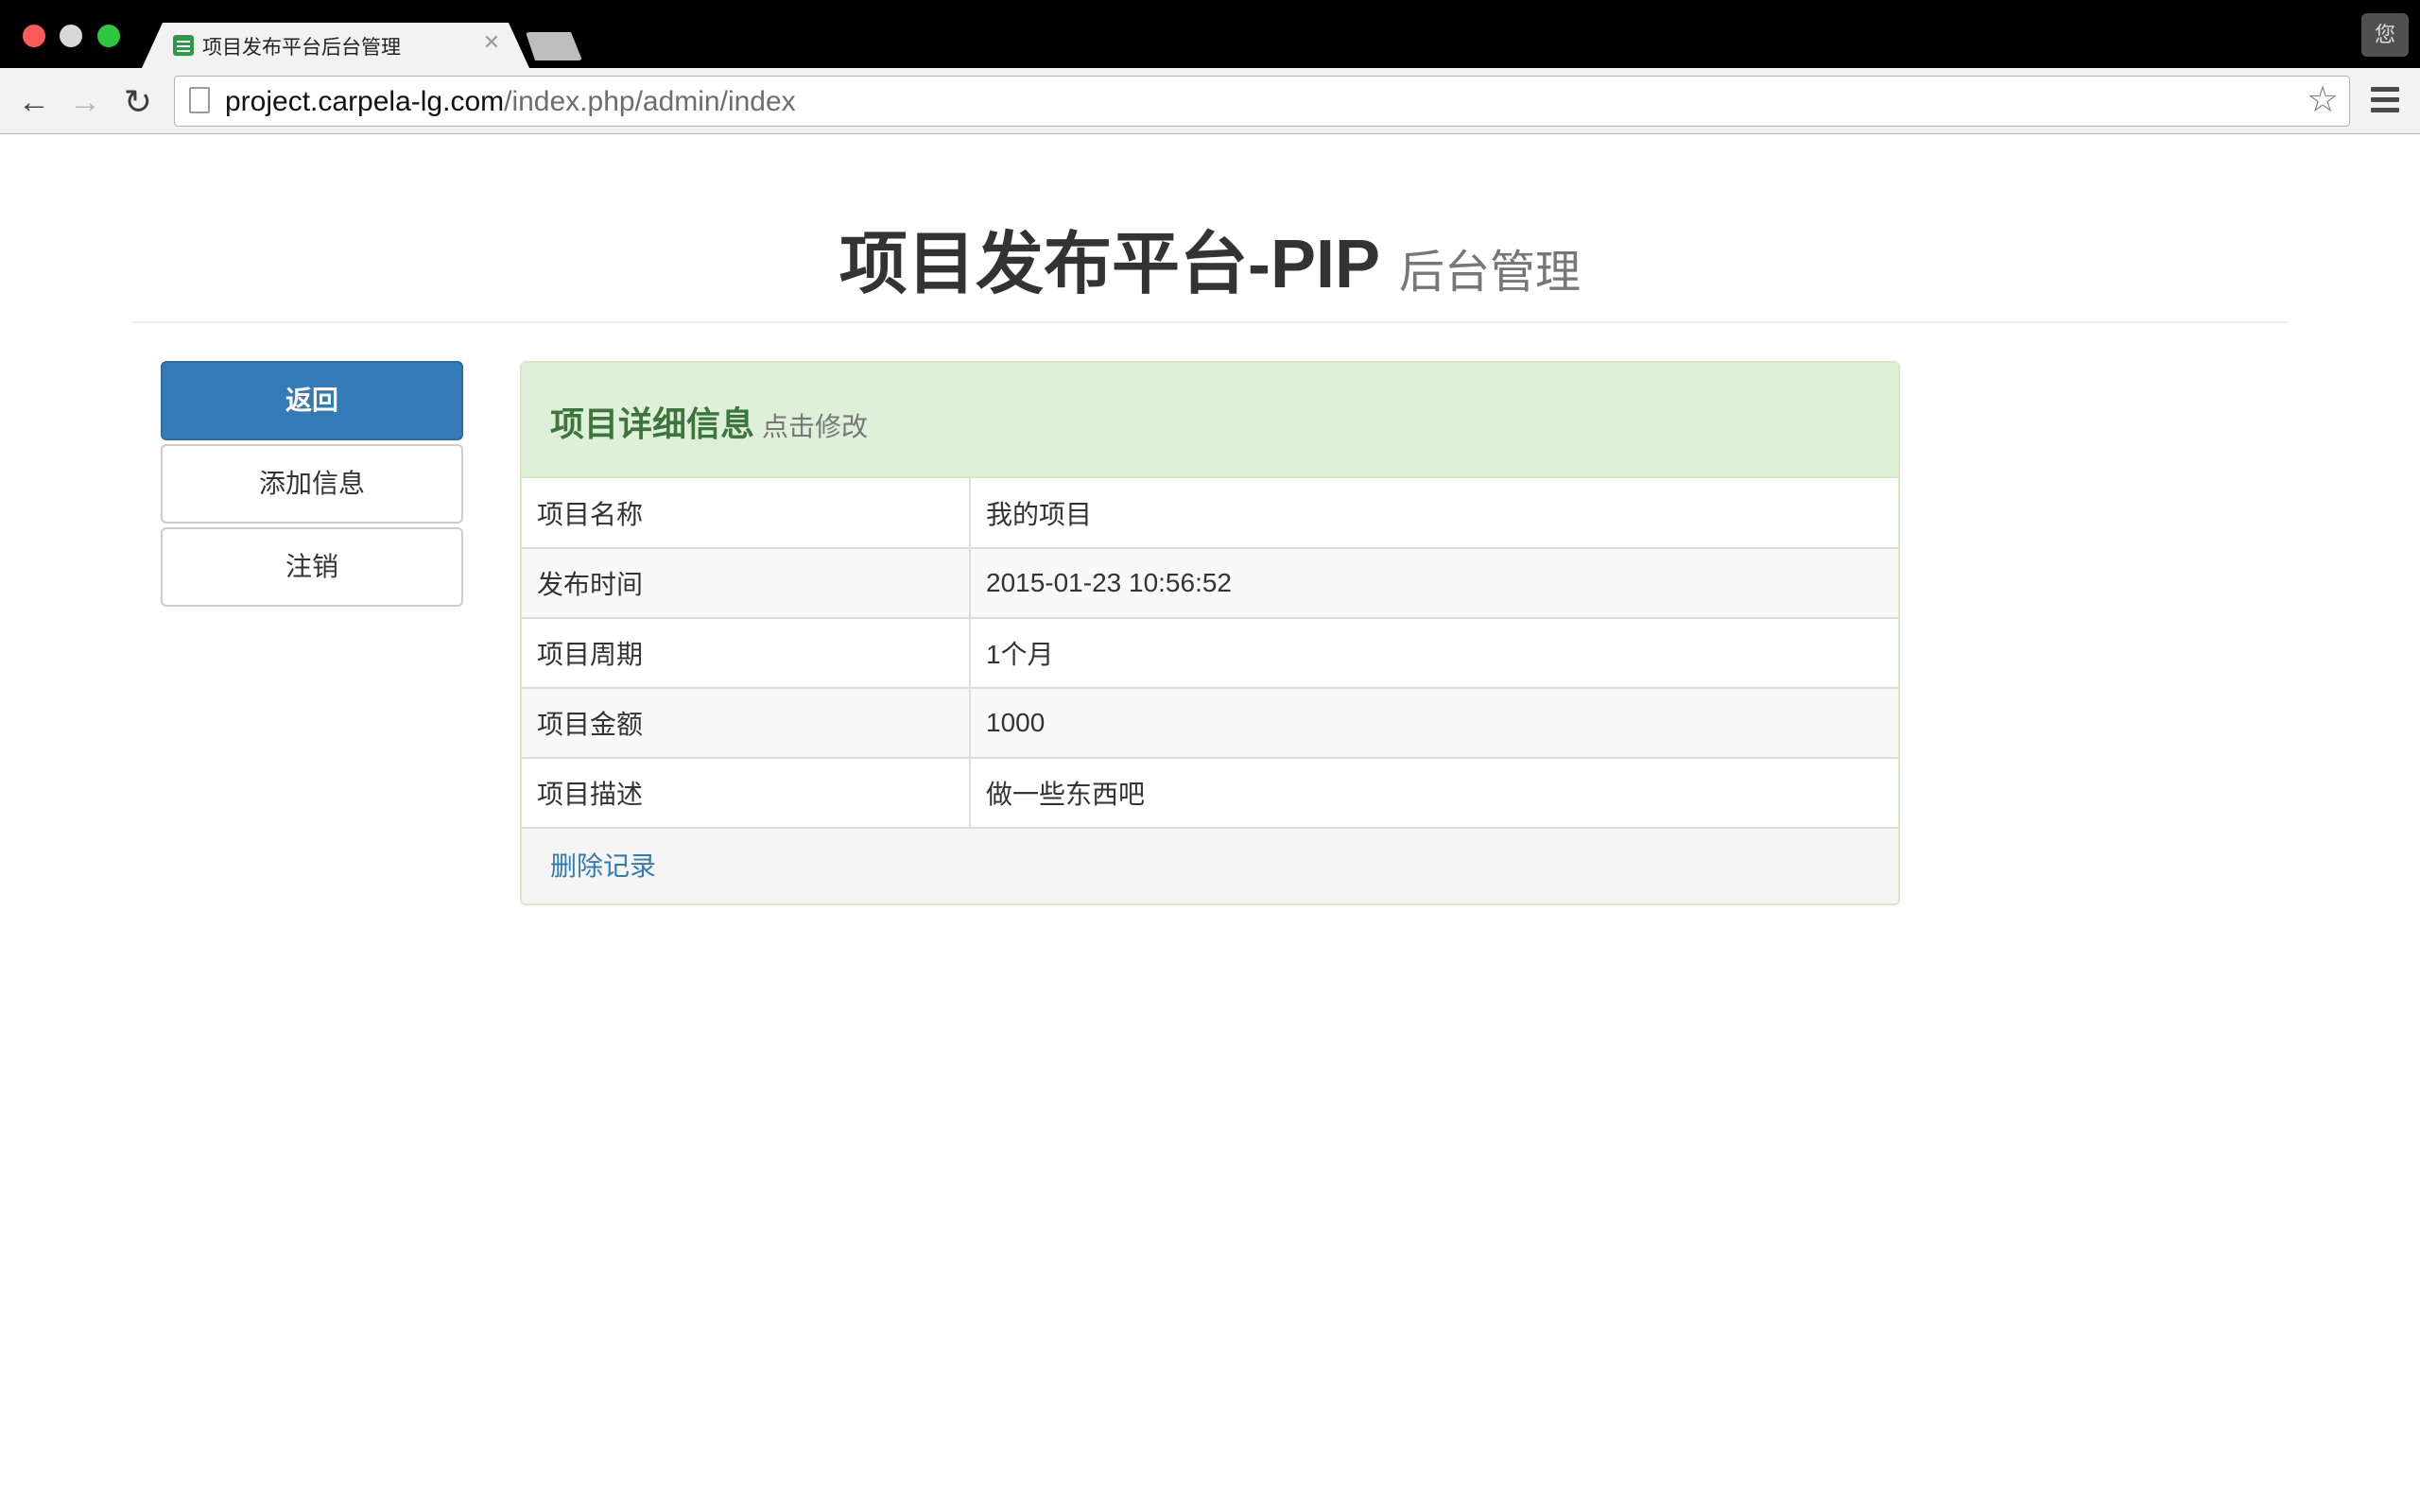 The width and height of the screenshot is (2420, 1512). What do you see at coordinates (312, 567) in the screenshot?
I see `logout-button: 注销` at bounding box center [312, 567].